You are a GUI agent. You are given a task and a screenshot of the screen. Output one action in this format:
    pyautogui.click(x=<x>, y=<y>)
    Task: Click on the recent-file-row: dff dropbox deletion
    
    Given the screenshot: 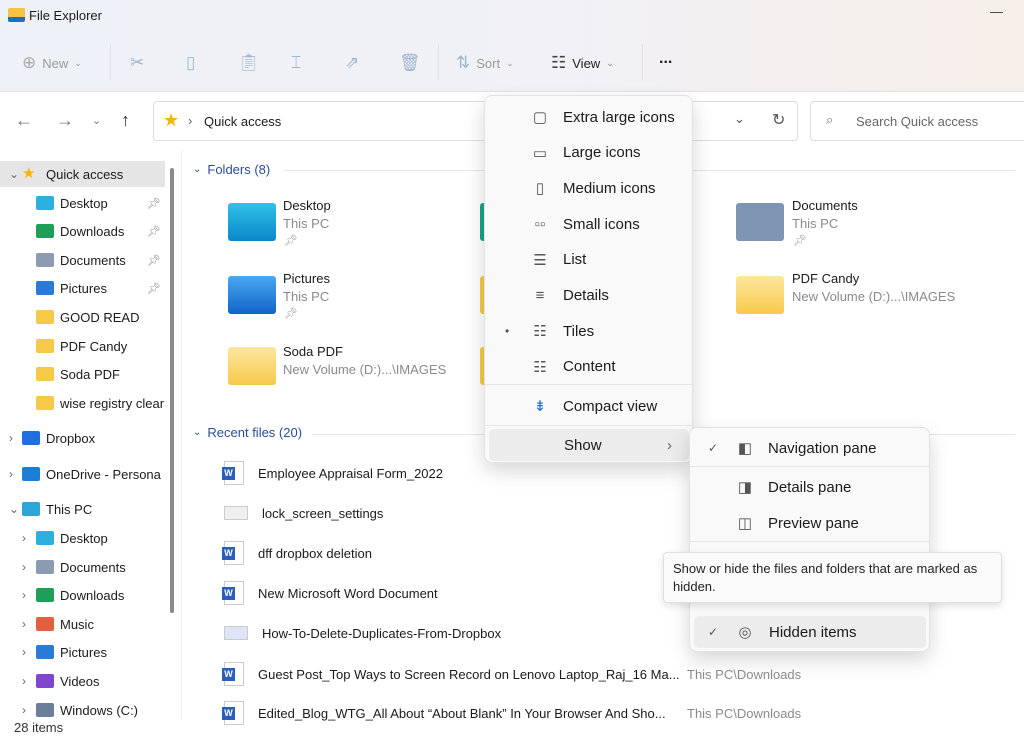 What is the action you would take?
    pyautogui.click(x=297, y=553)
    